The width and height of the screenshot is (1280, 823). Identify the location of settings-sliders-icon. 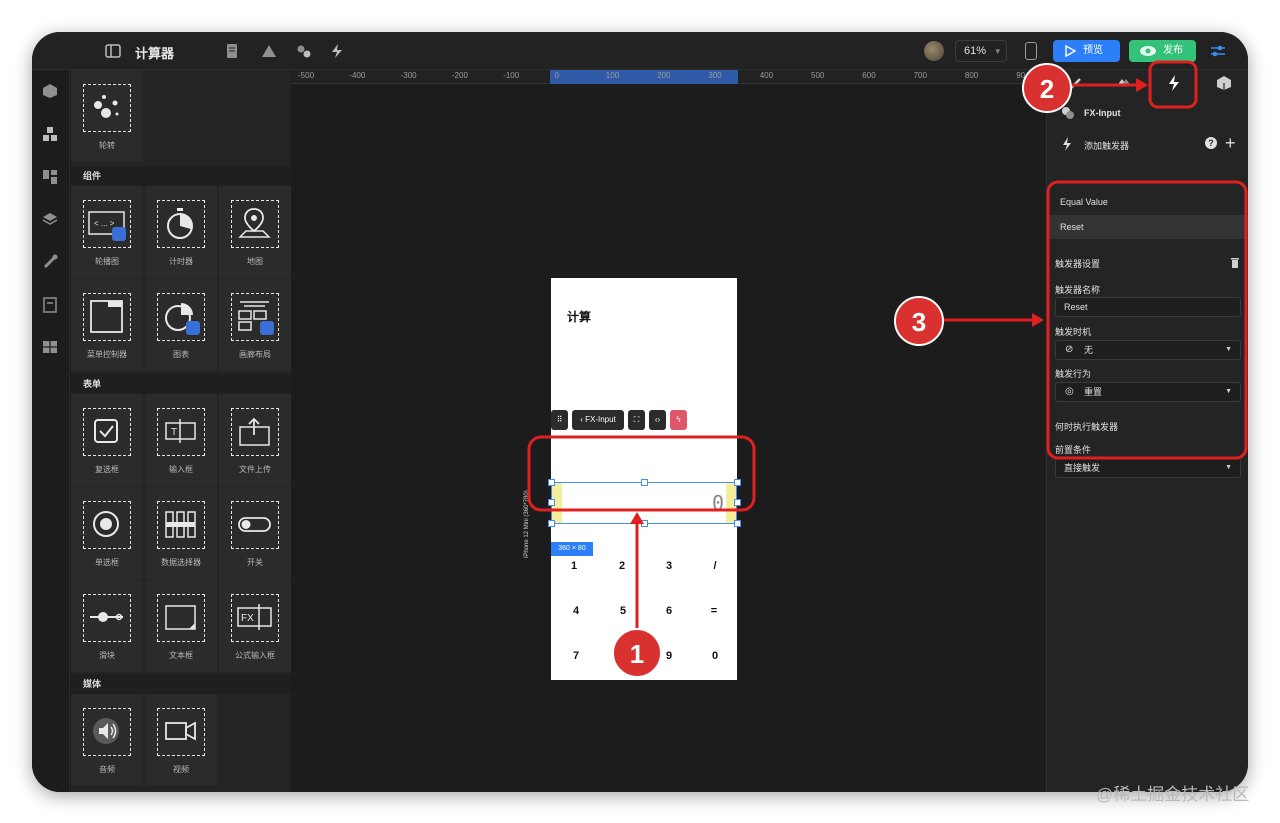
(1218, 51).